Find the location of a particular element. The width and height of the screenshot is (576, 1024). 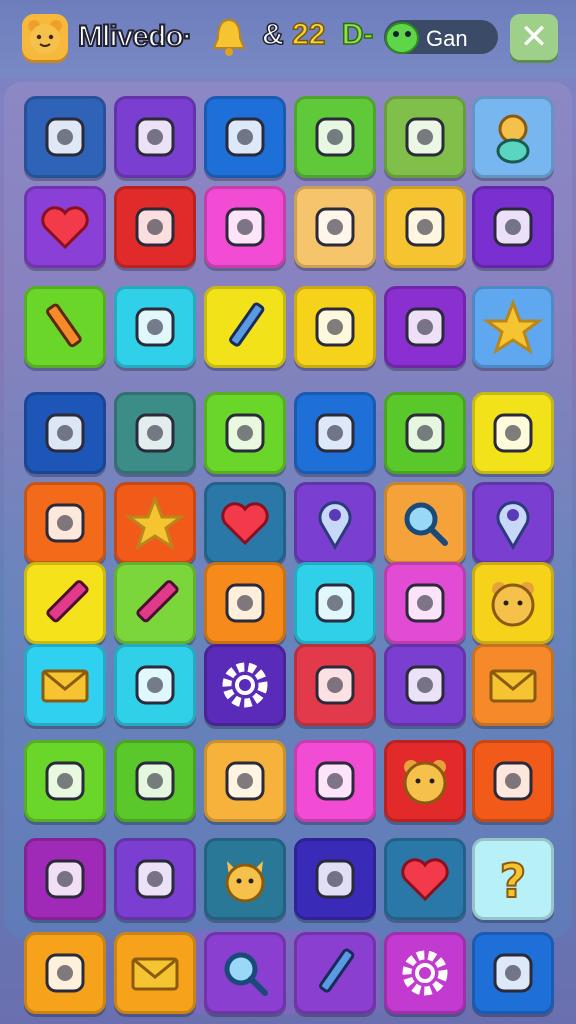

tablet-icon is located at coordinates (155, 327).